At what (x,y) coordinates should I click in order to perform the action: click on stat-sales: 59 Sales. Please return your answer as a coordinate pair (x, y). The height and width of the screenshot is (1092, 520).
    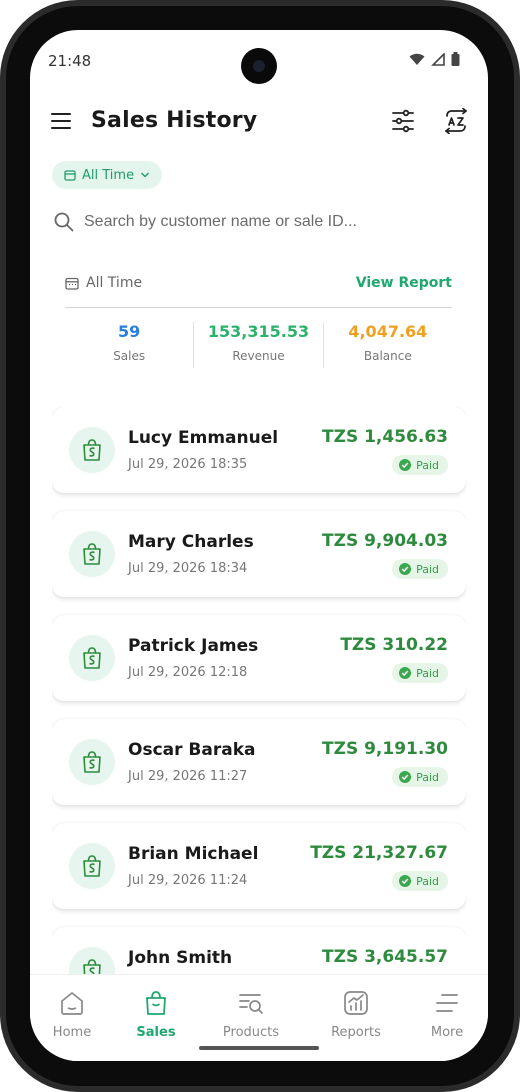
    Looking at the image, I should click on (130, 345).